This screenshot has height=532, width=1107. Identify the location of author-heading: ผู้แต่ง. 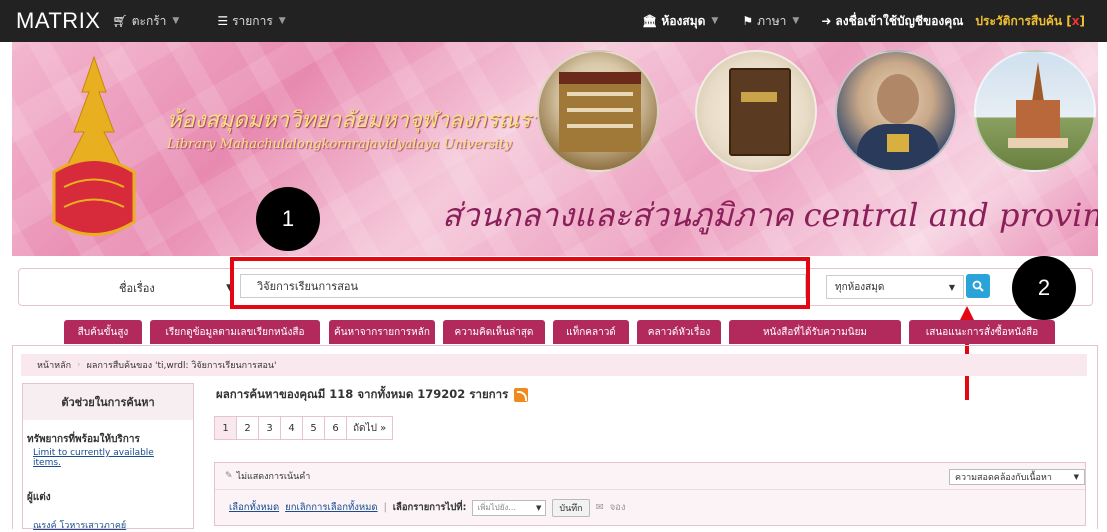
(39, 497).